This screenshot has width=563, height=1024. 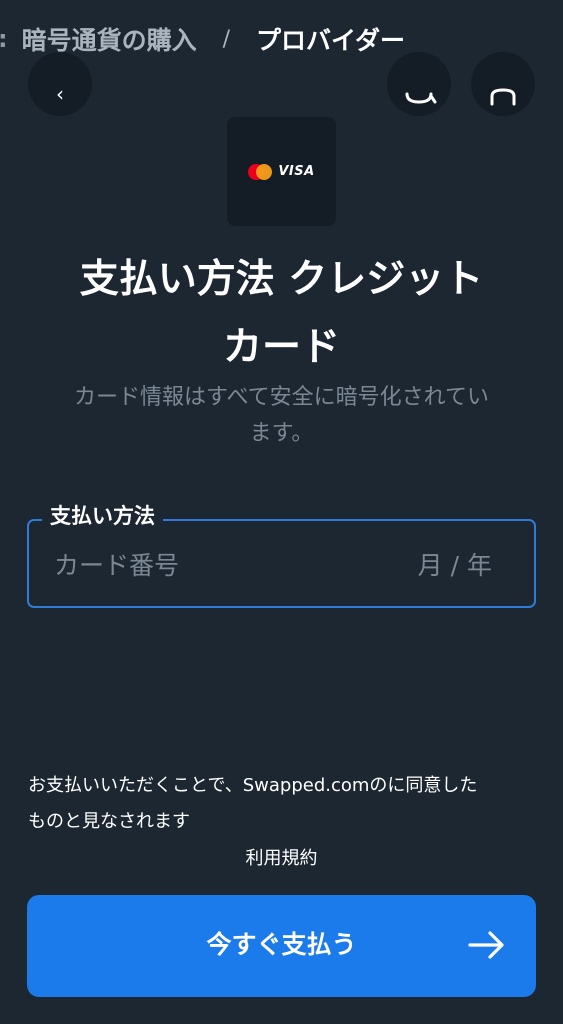 What do you see at coordinates (503, 84) in the screenshot?
I see `account-button` at bounding box center [503, 84].